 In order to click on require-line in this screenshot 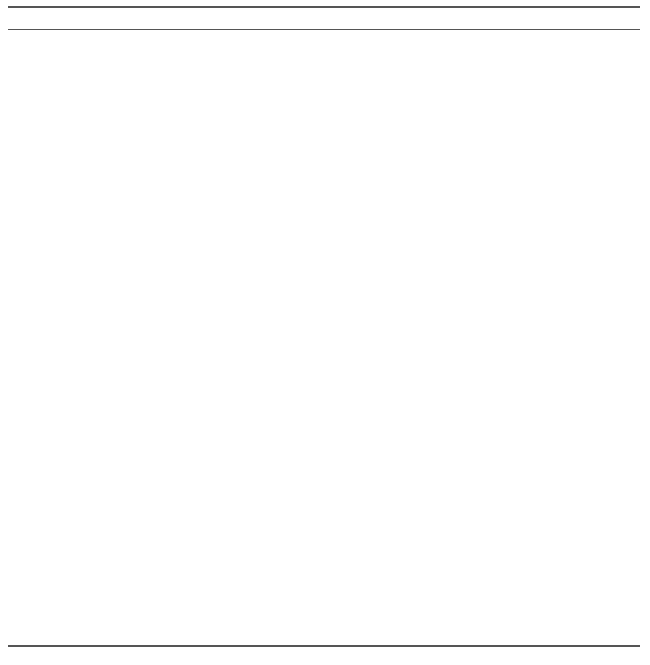, I will do `click(325, 47)`.